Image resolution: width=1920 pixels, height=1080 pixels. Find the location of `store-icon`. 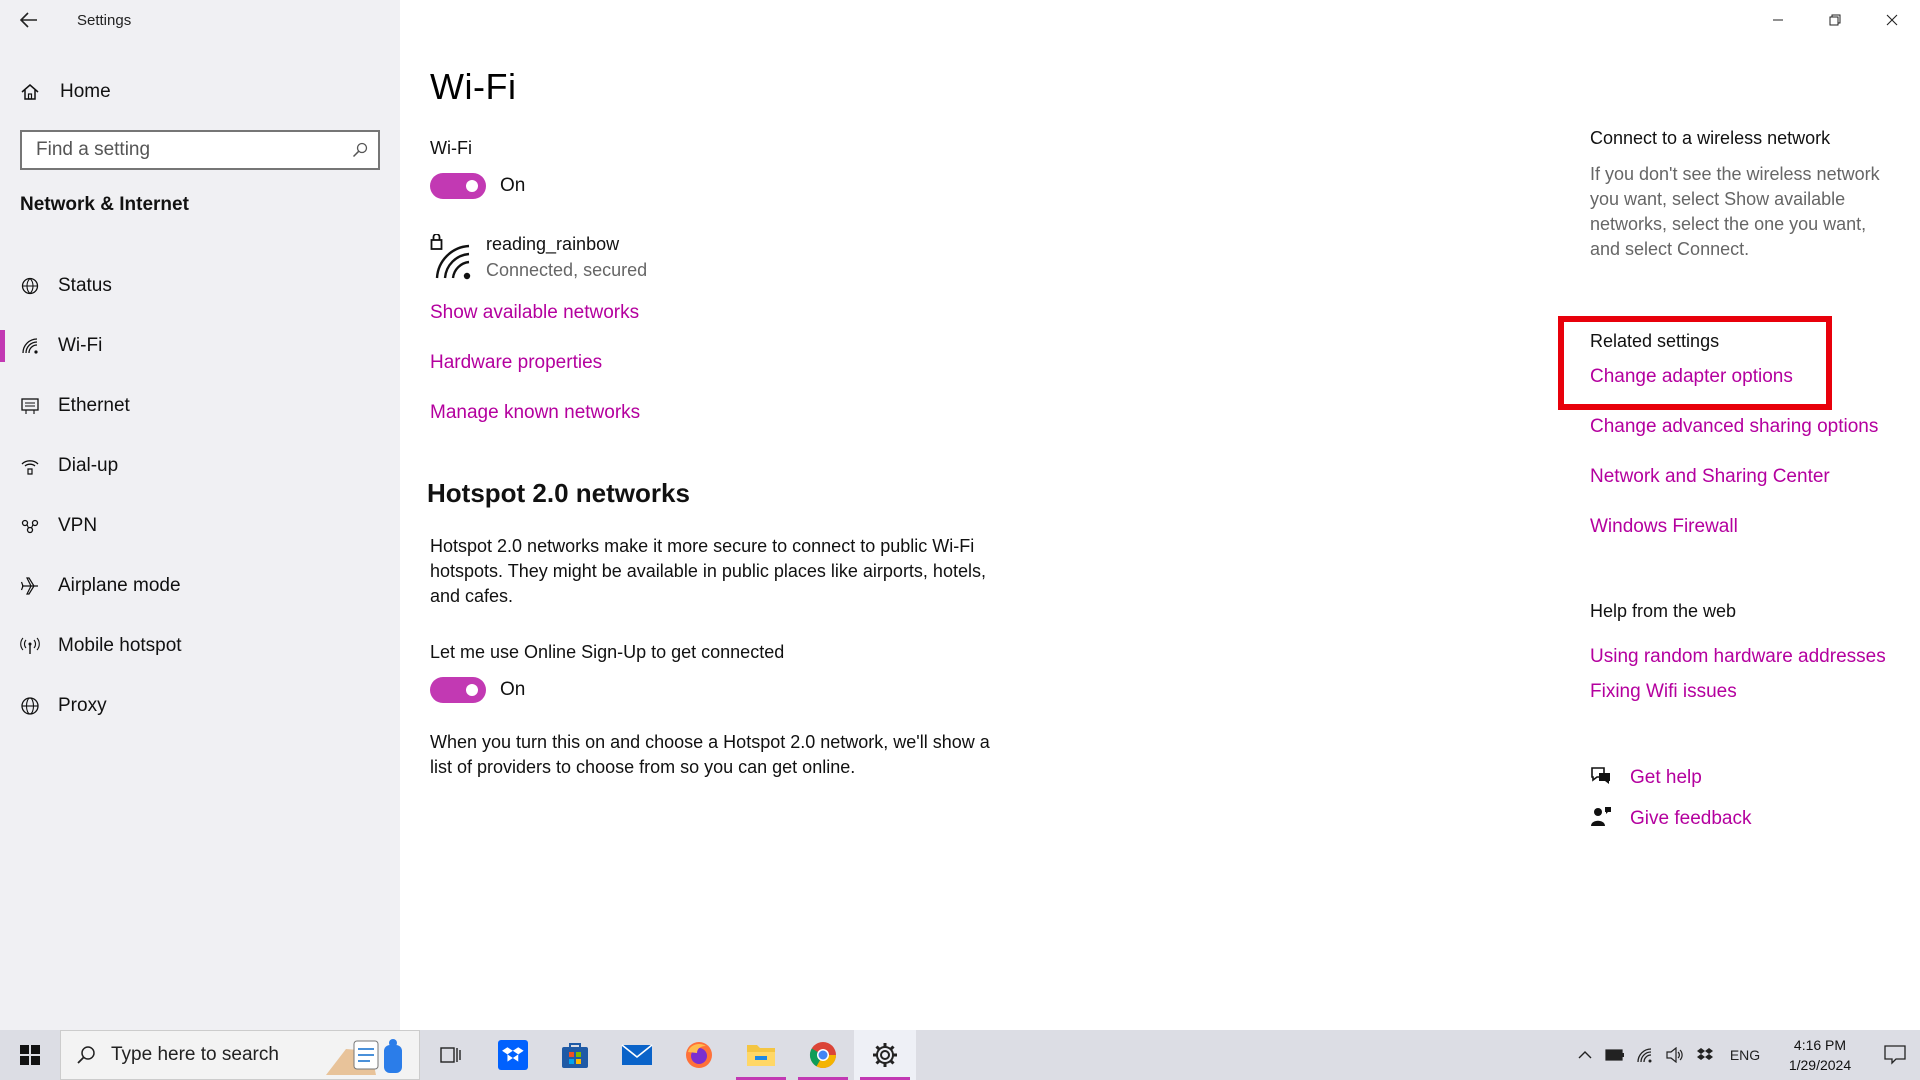

store-icon is located at coordinates (575, 1055).